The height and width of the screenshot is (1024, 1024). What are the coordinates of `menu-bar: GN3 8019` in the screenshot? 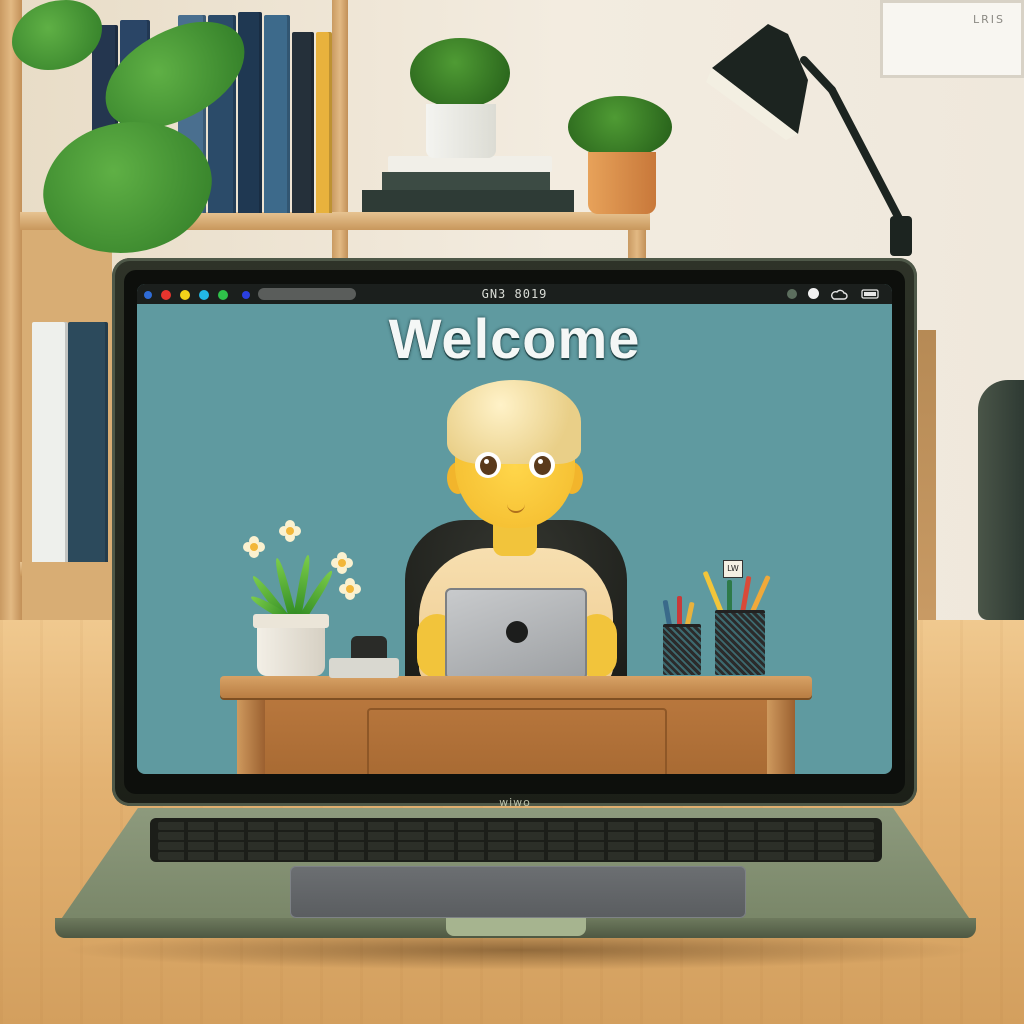 It's located at (514, 294).